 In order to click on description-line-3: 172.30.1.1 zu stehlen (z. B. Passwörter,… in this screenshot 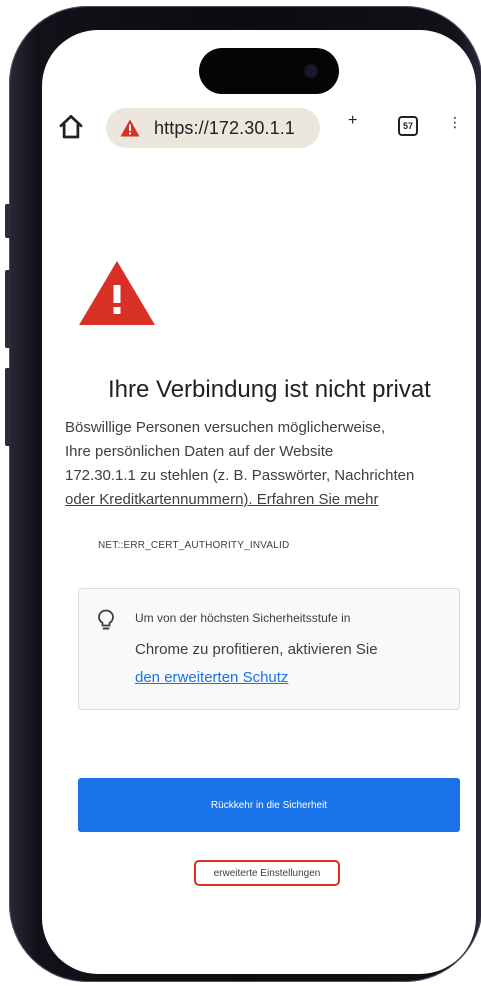, I will do `click(240, 475)`.